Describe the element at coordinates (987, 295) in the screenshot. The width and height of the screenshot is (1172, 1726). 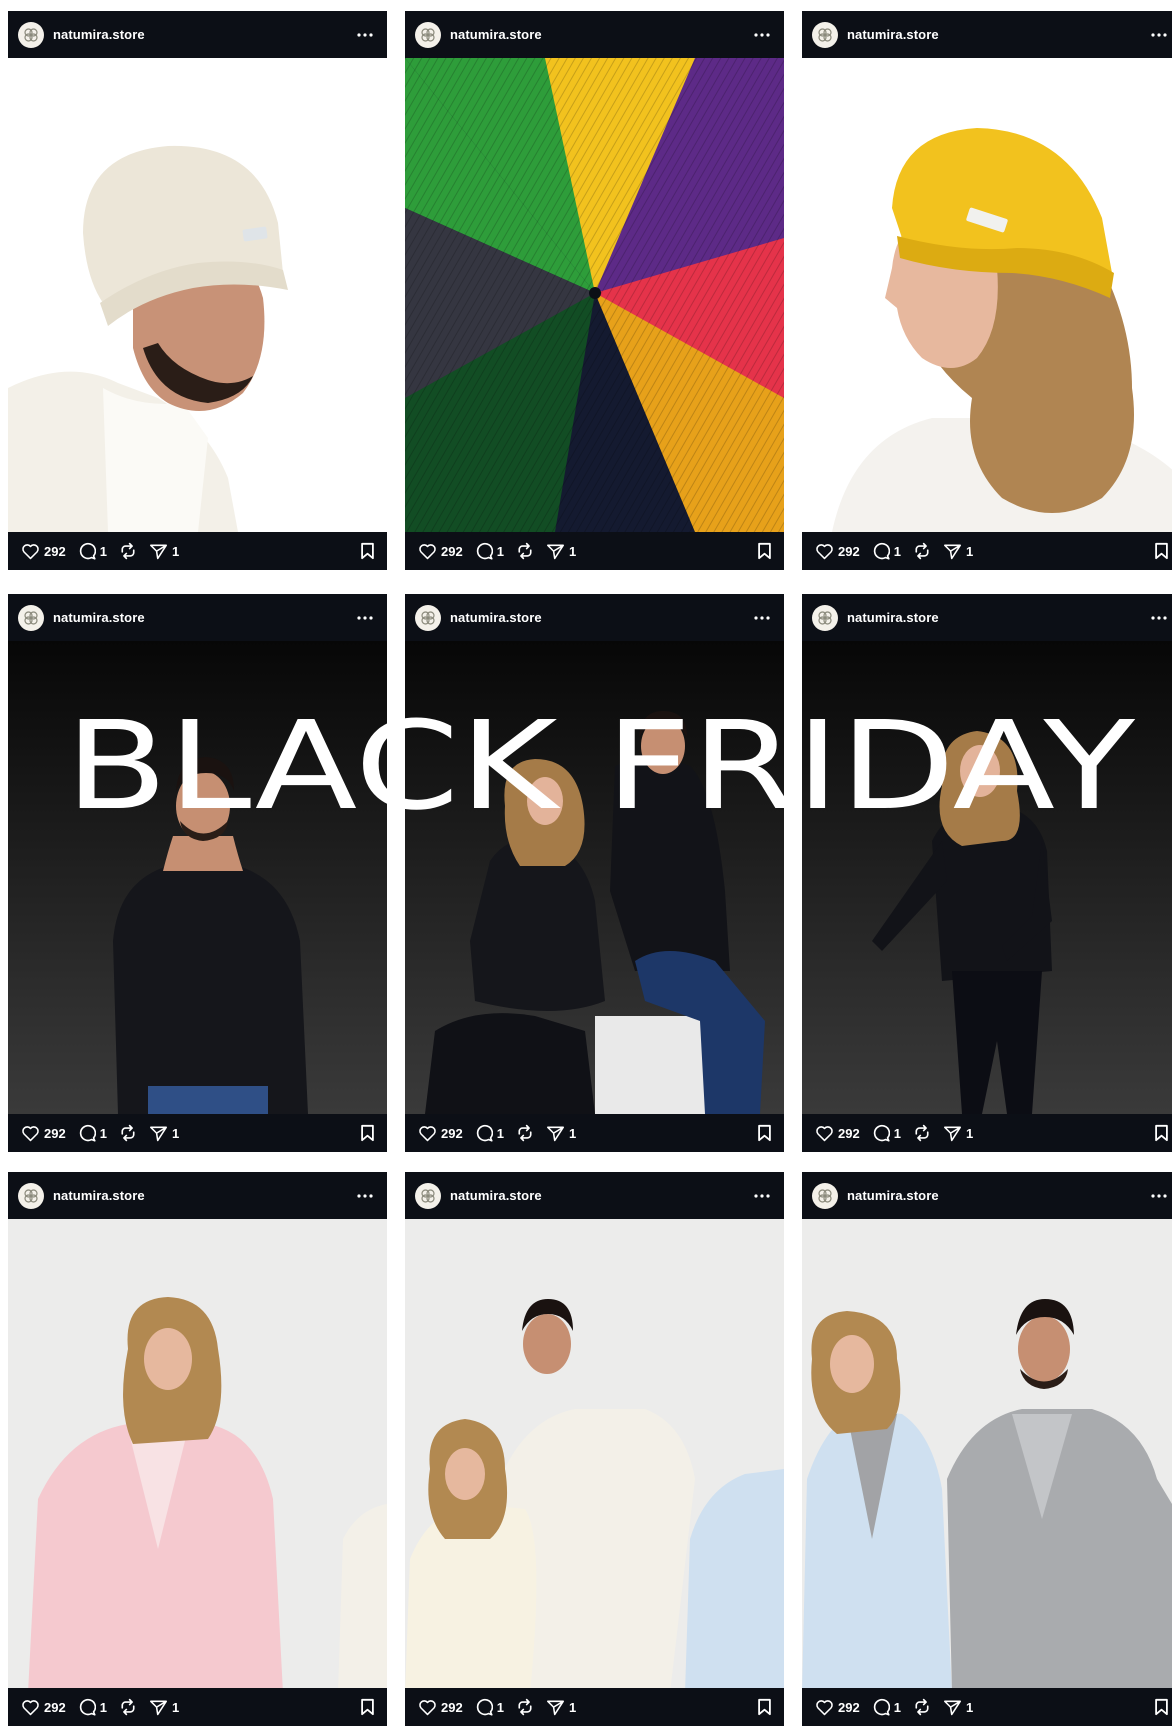
I see `post-image-woman-yellow-beanie` at that location.